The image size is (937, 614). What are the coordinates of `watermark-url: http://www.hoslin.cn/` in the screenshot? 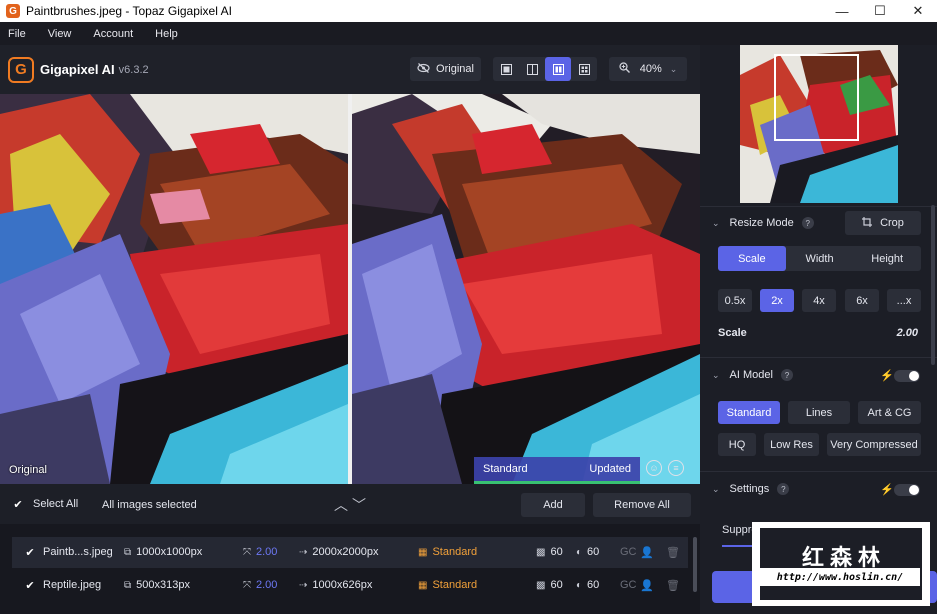 It's located at (840, 577).